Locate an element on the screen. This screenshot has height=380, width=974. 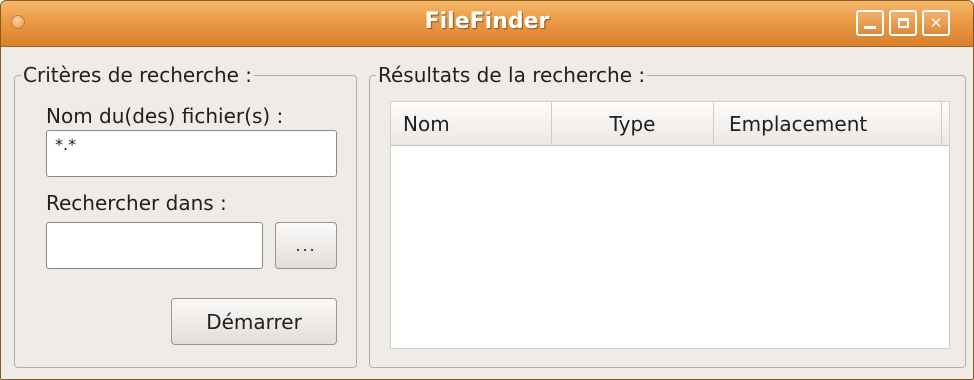
search-in-label: Rechercher dans : is located at coordinates (136, 203).